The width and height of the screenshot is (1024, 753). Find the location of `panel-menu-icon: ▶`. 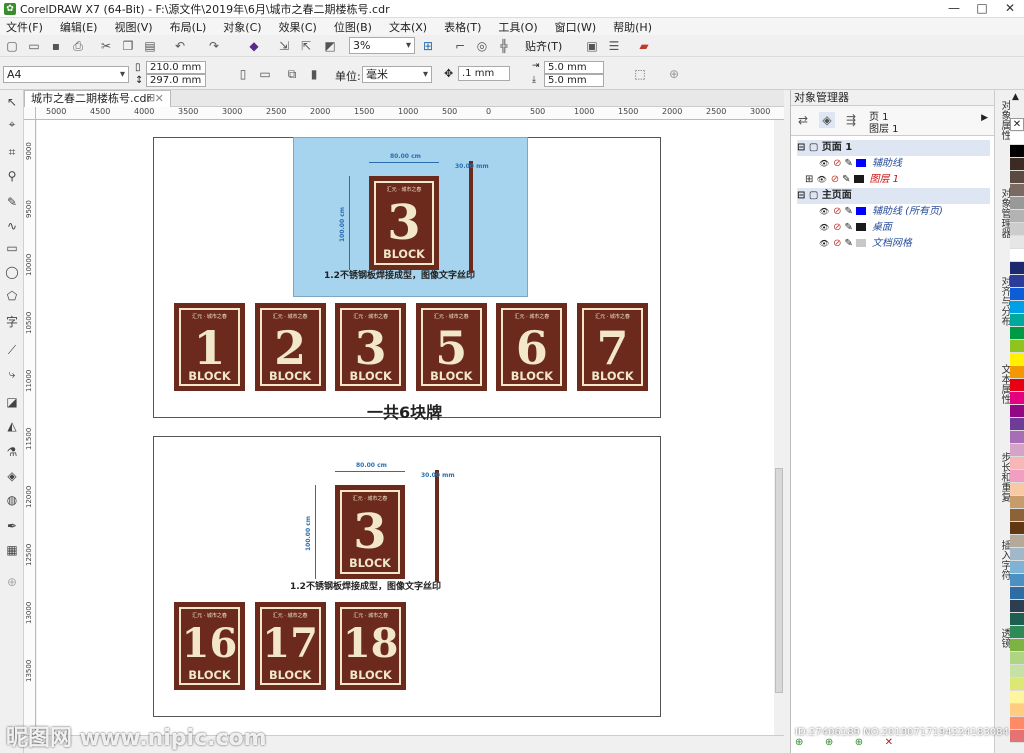

panel-menu-icon: ▶ is located at coordinates (984, 118).